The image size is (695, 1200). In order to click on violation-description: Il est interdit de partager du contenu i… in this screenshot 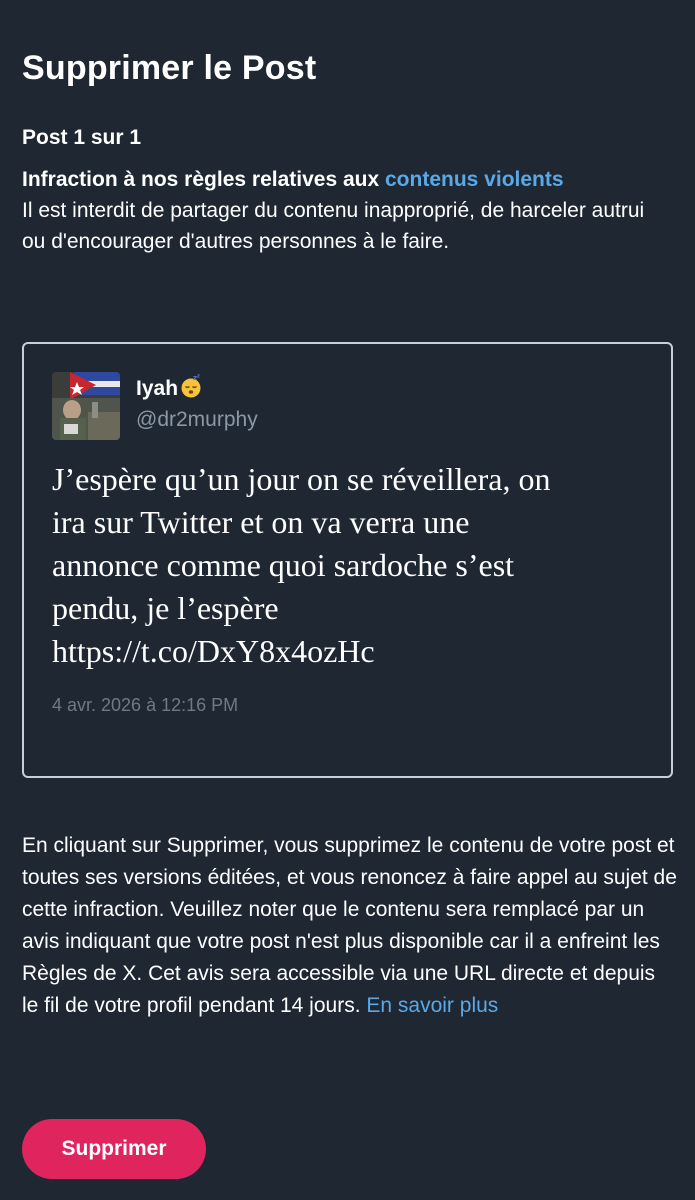, I will do `click(333, 226)`.